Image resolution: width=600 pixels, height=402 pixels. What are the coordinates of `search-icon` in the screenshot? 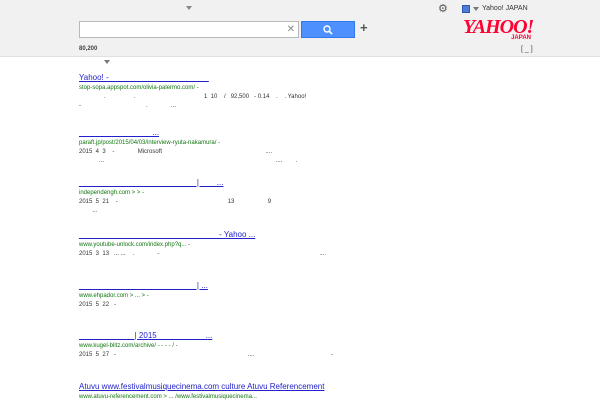 It's located at (328, 30).